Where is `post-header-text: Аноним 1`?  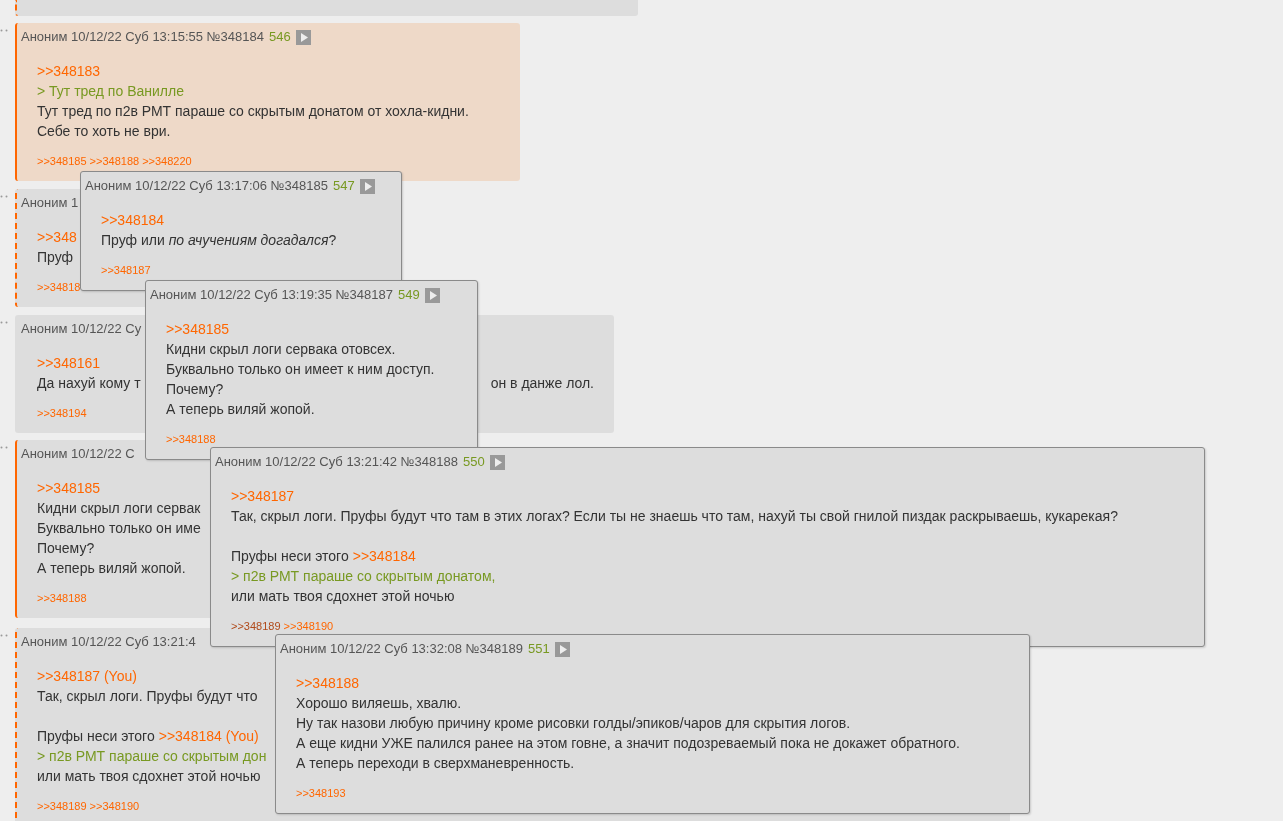
post-header-text: Аноним 1 is located at coordinates (50, 203).